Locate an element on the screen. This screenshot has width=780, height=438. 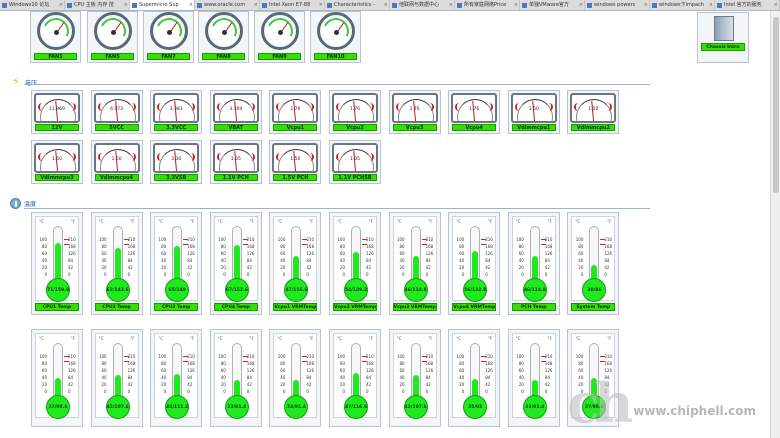
vertical-scrollbar is located at coordinates (775, 224).